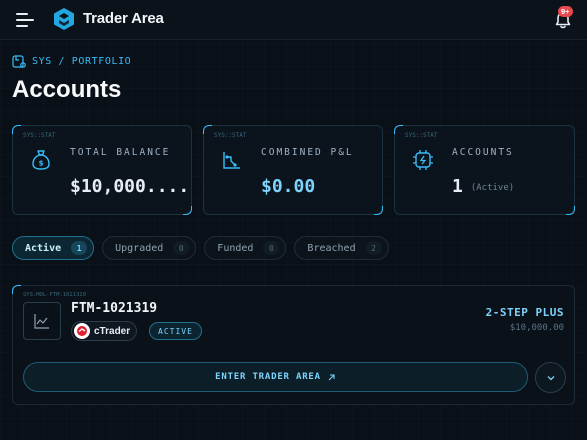 Image resolution: width=587 pixels, height=440 pixels. Describe the element at coordinates (139, 248) in the screenshot. I see `tab-label: Upgraded` at that location.